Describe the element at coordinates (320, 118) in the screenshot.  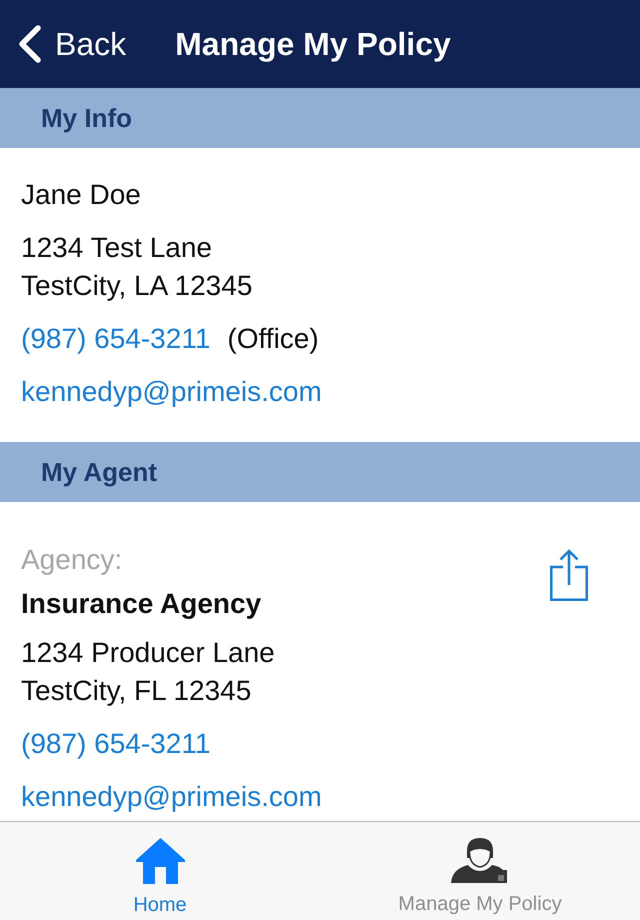
I see `section-header: My Info` at that location.